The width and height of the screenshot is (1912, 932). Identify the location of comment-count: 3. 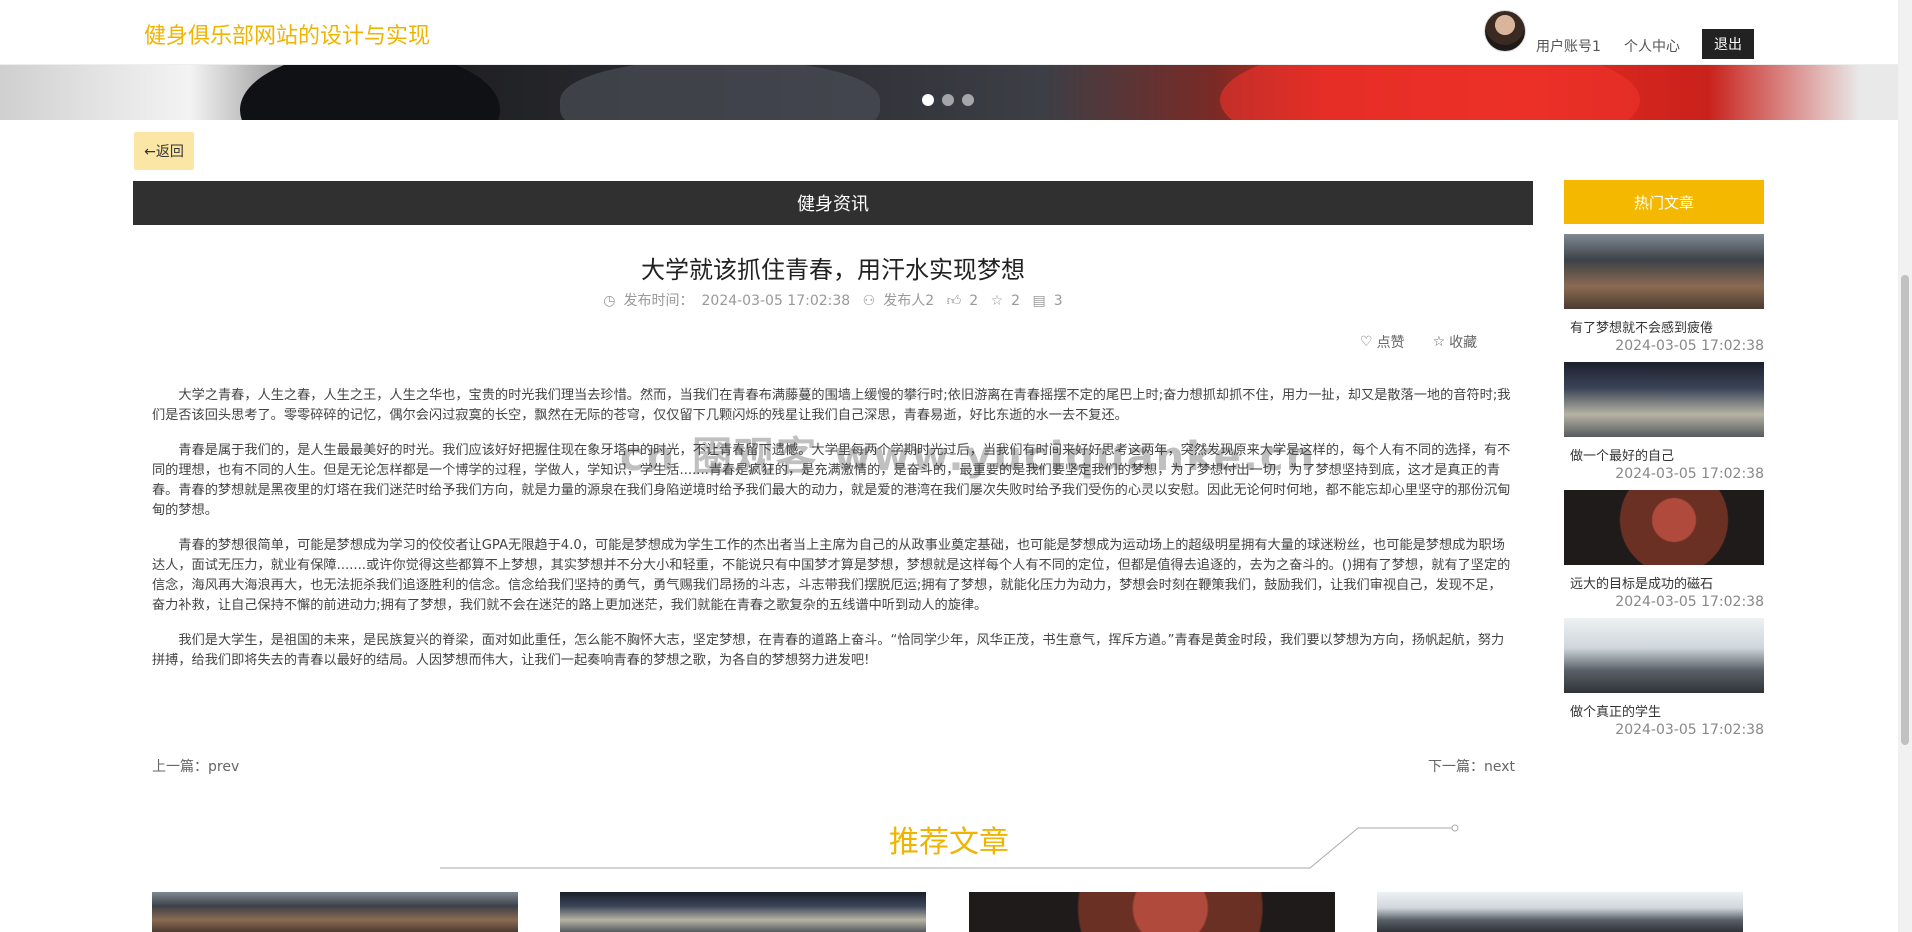
(1058, 301).